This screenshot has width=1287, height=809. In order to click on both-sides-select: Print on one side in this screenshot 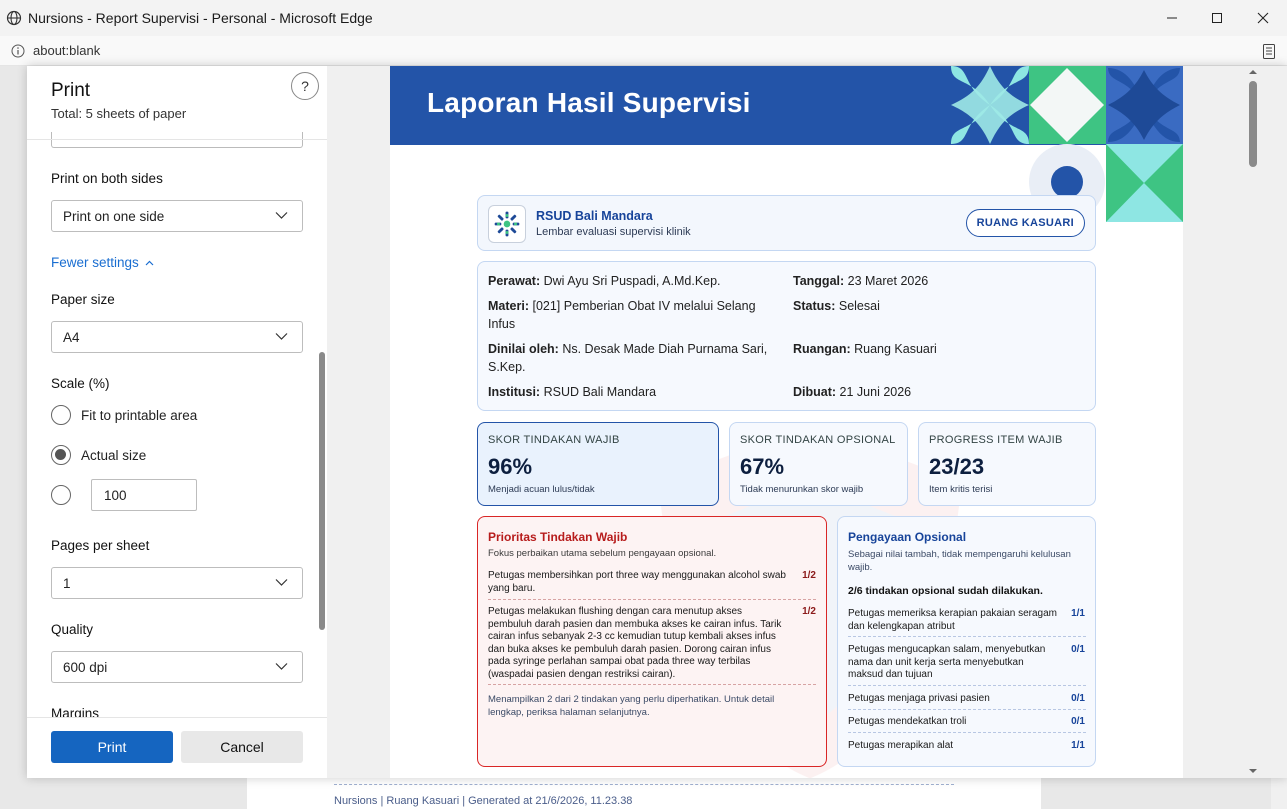, I will do `click(177, 216)`.